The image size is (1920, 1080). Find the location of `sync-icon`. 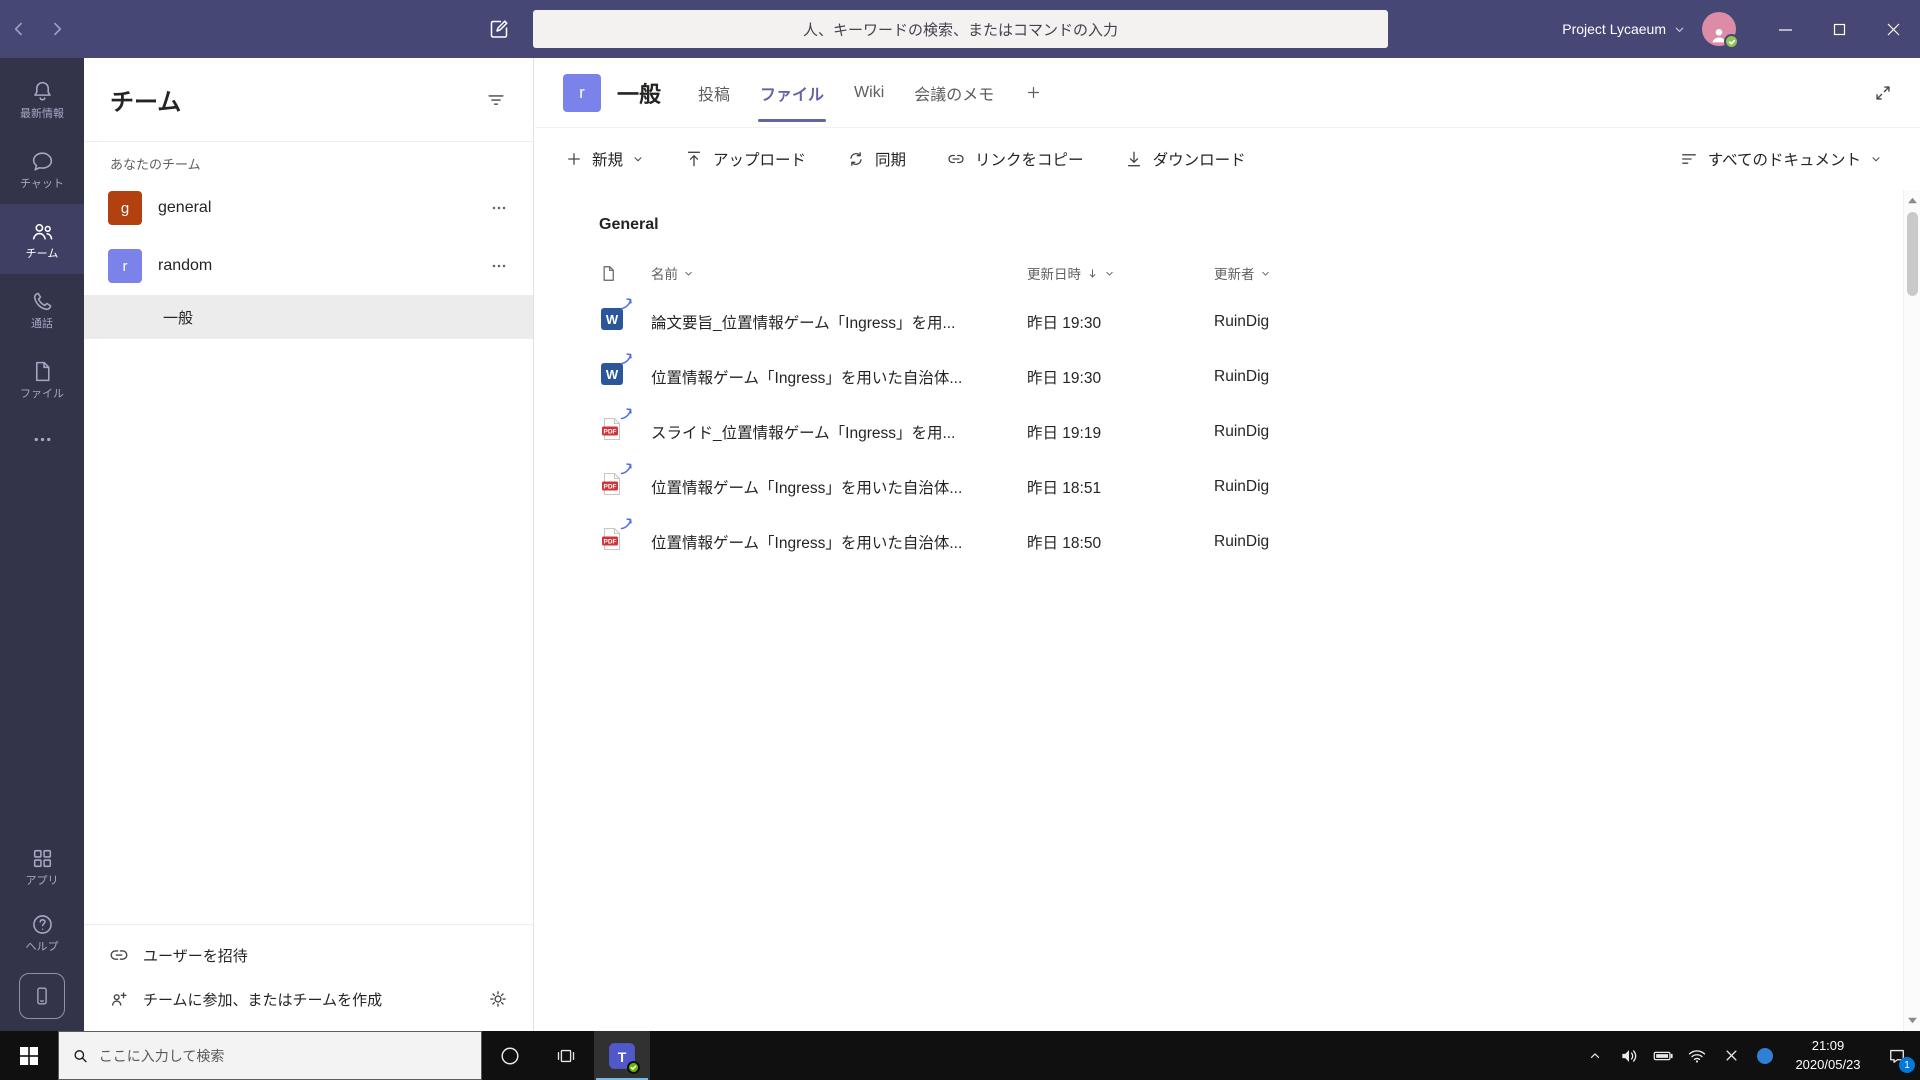

sync-icon is located at coordinates (856, 159).